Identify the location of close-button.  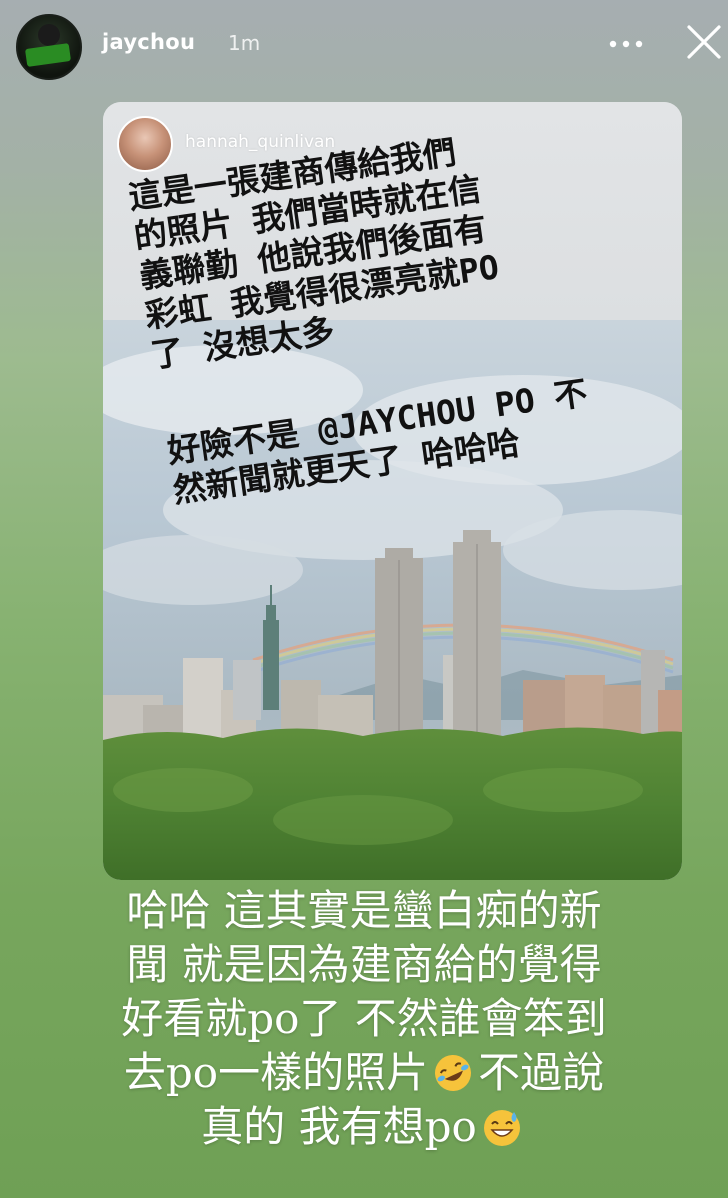
(704, 42).